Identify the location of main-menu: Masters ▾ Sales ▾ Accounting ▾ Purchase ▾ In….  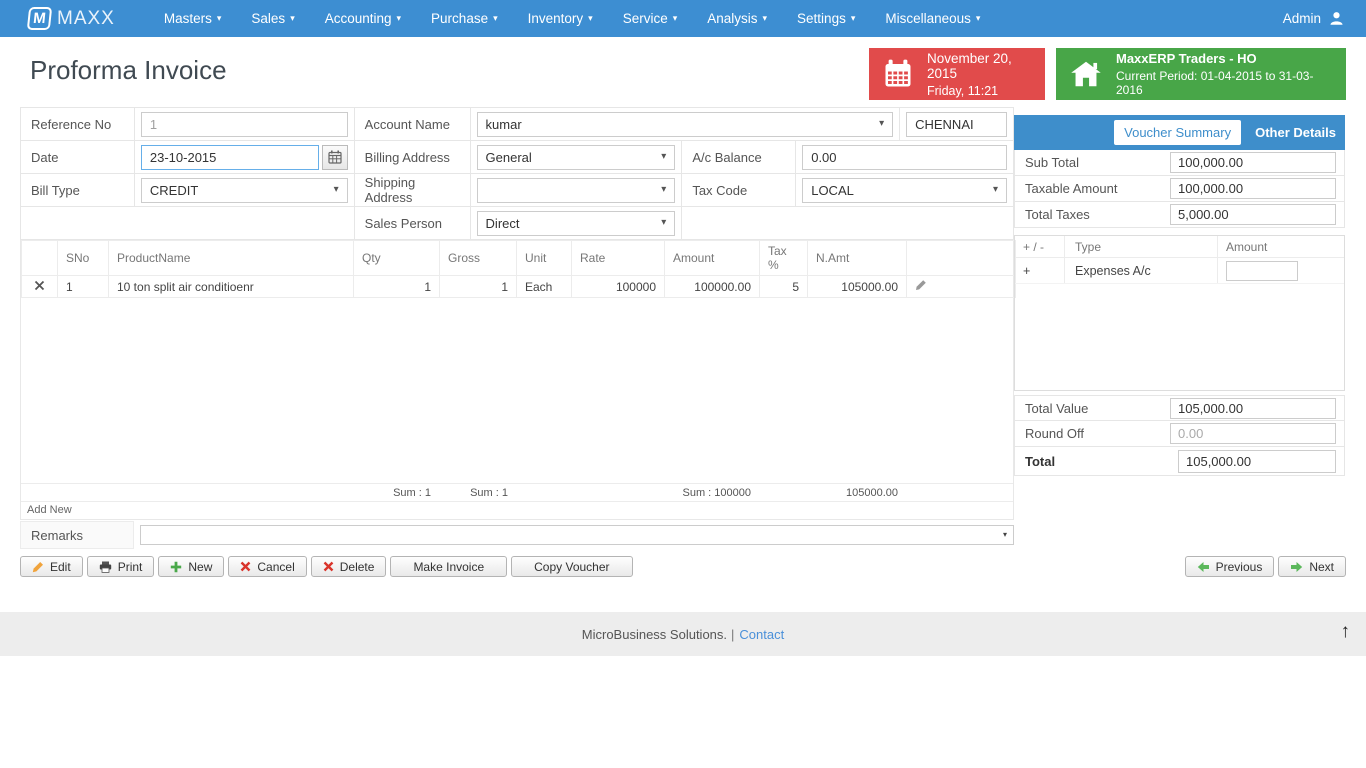
(572, 18).